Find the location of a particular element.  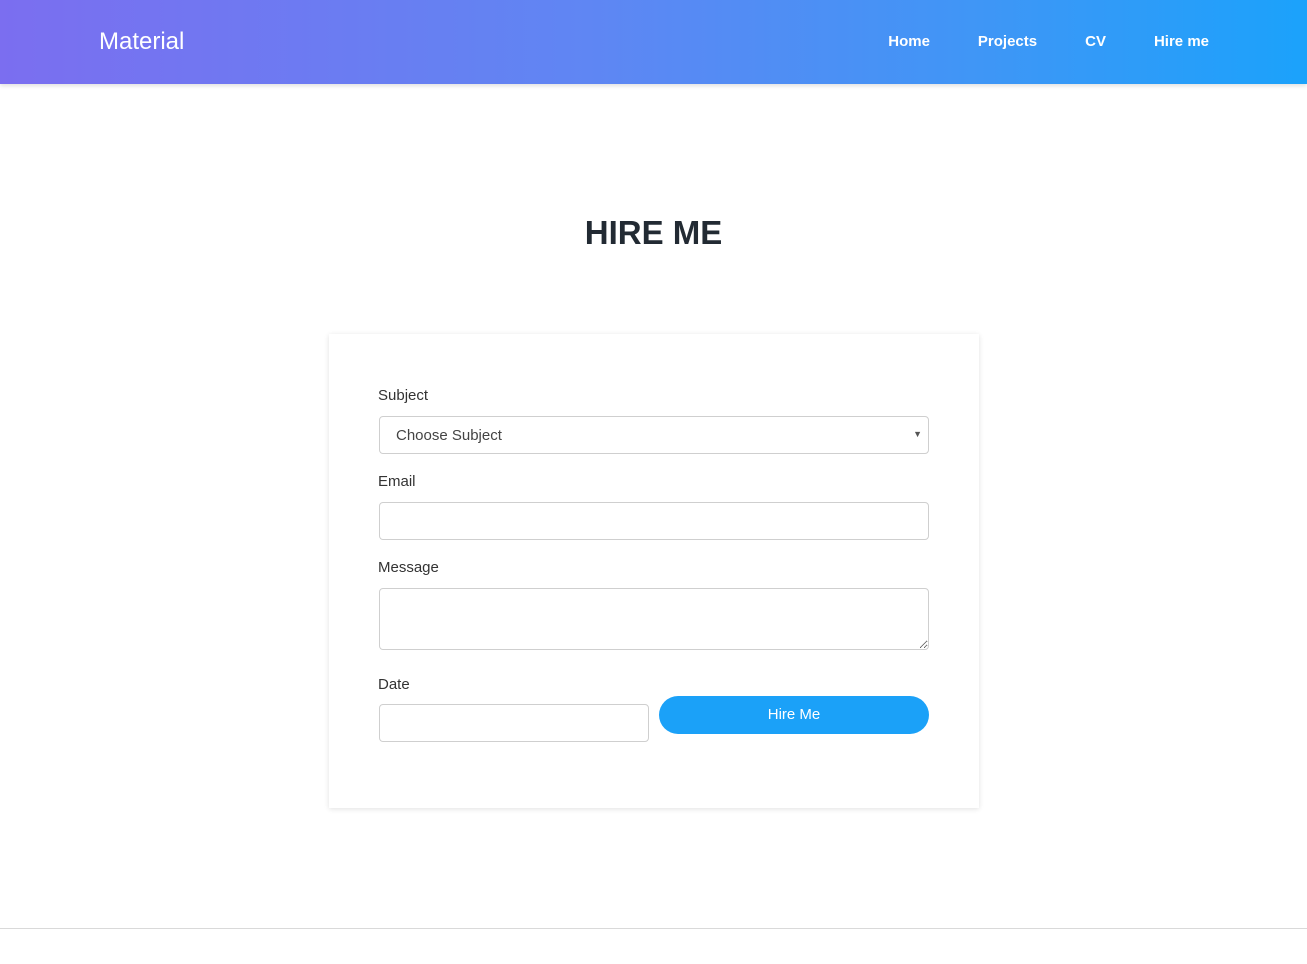

brand-logo: Material is located at coordinates (141, 42).